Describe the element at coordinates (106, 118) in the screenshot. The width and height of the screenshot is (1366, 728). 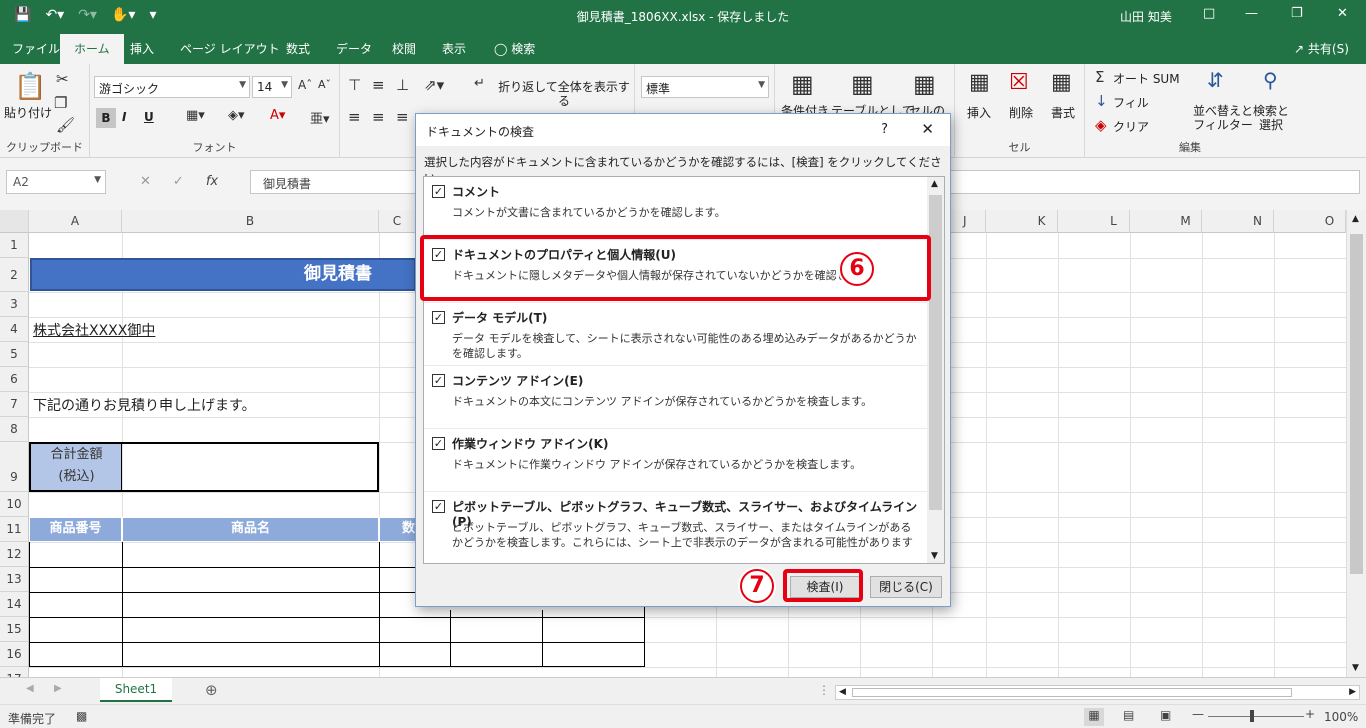
I see `bold-button: B` at that location.